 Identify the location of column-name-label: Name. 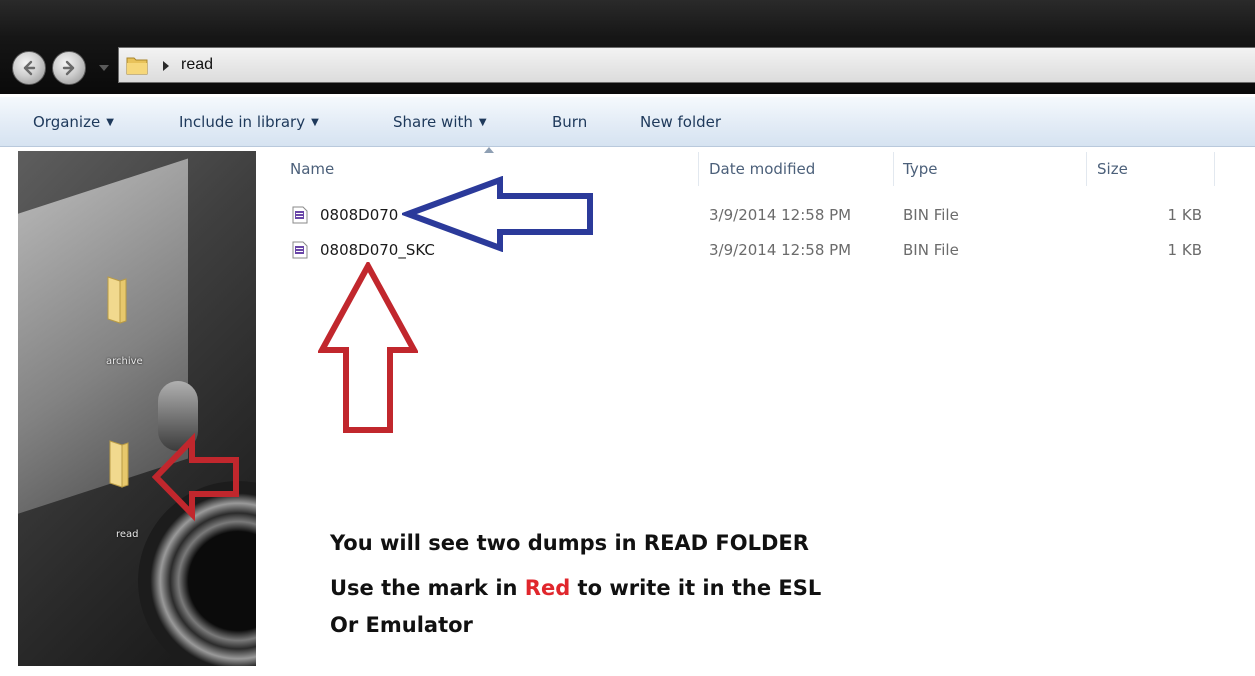
(312, 169).